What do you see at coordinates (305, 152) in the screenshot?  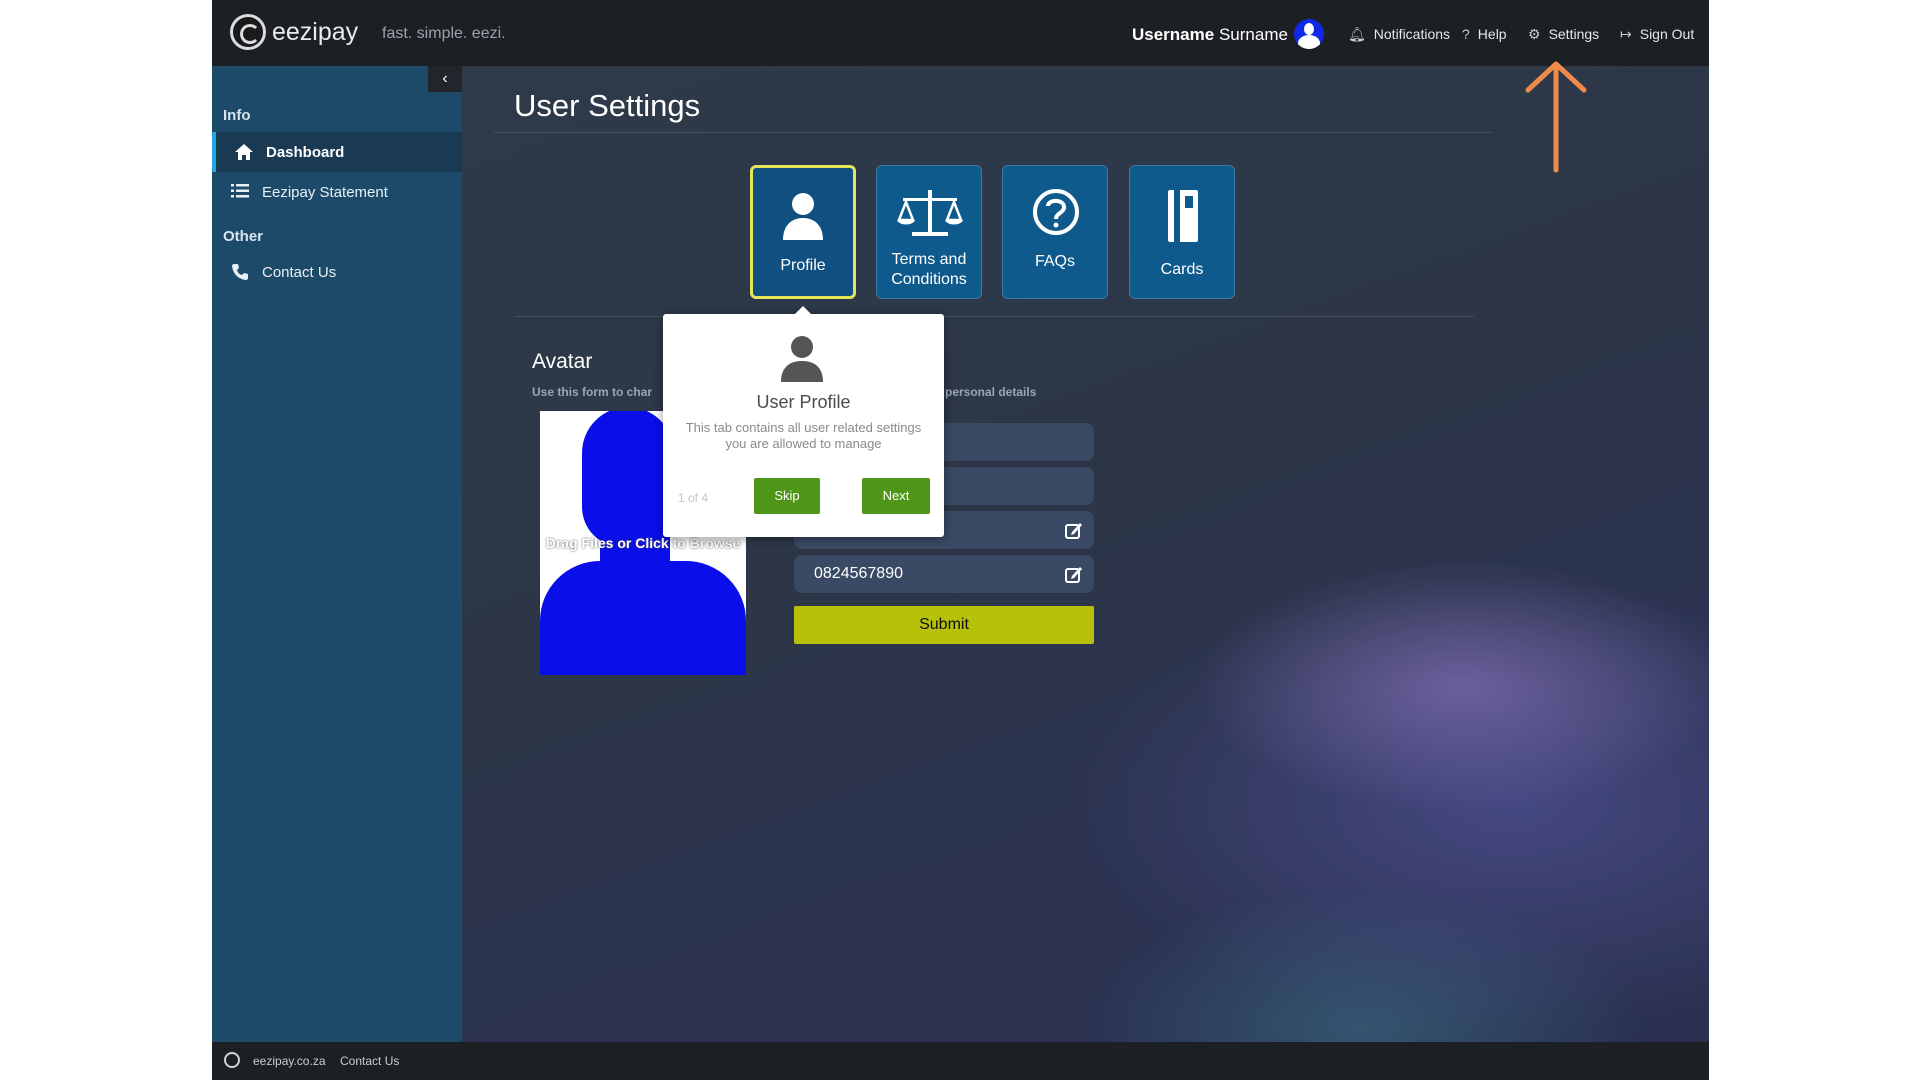 I see `sidebar-item-label: Dashboard` at bounding box center [305, 152].